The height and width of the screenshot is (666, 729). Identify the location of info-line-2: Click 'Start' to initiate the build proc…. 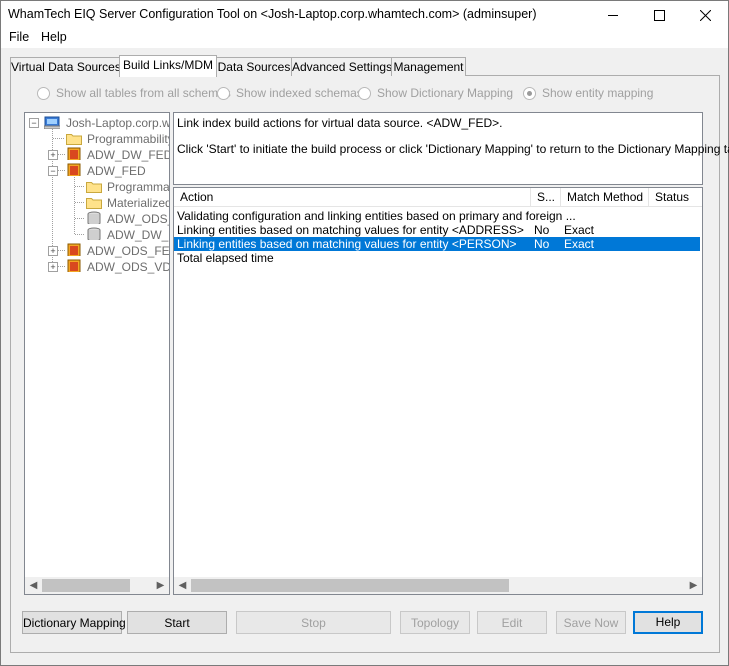
(453, 149).